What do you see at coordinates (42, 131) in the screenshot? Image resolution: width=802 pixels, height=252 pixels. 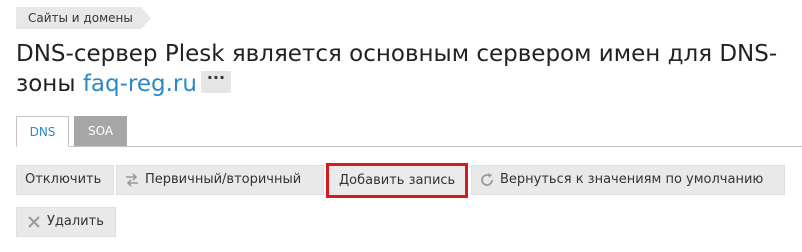 I see `tab-dns: DNS` at bounding box center [42, 131].